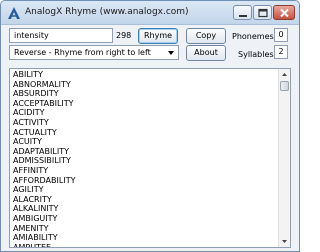 The width and height of the screenshot is (320, 252). I want to click on rhyme-mode-select: Reverse - Rhyme from right to left, so click(94, 52).